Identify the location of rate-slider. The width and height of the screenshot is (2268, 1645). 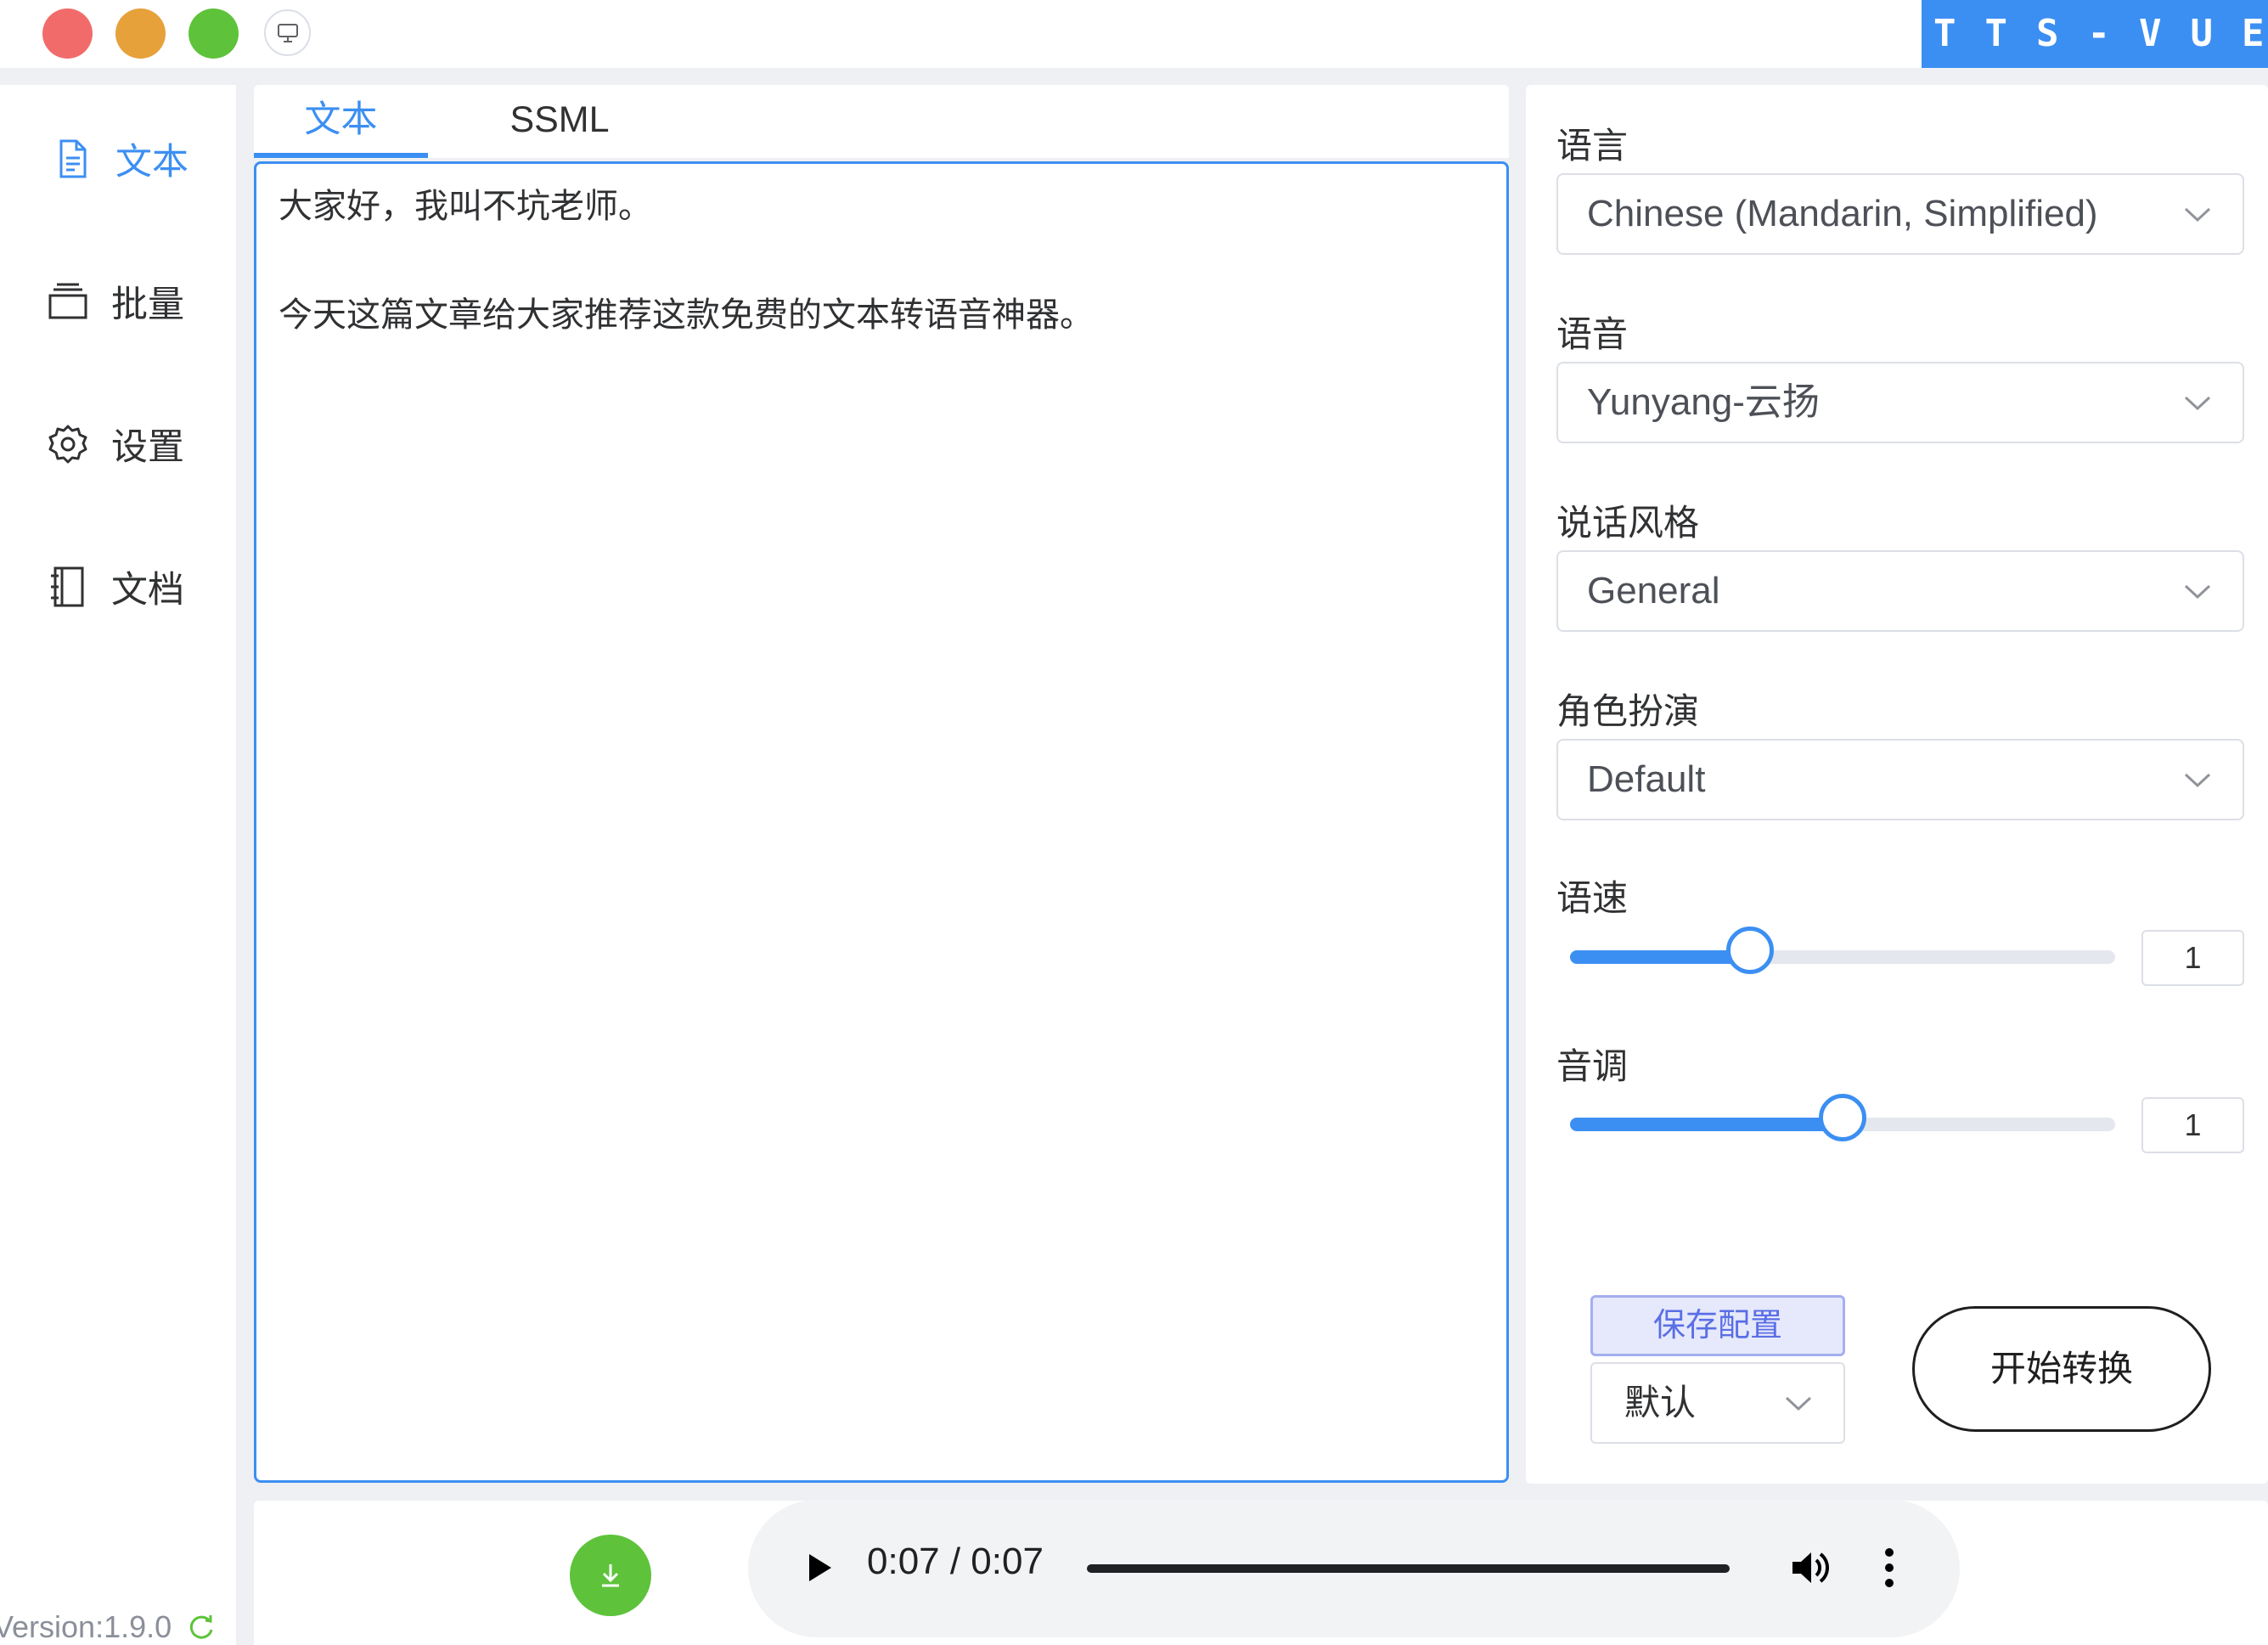
(1842, 950).